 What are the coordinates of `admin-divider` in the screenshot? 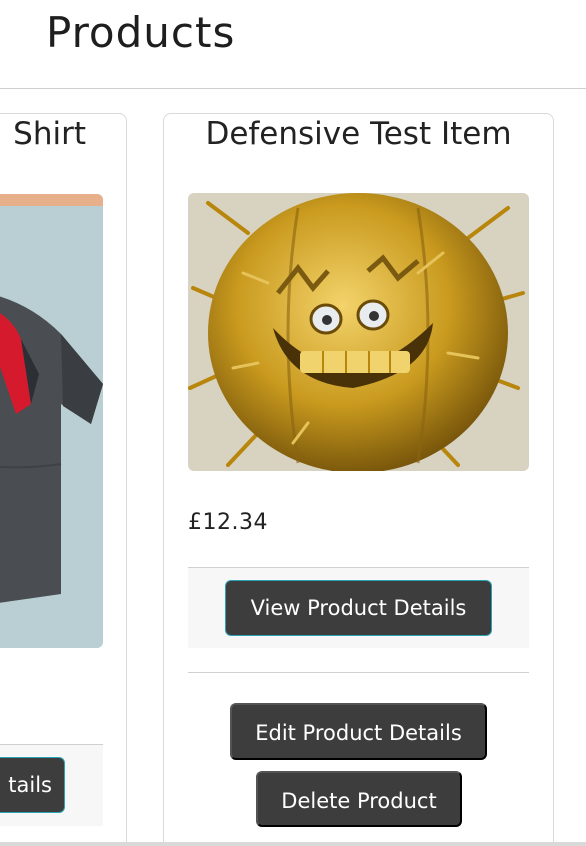 It's located at (358, 672).